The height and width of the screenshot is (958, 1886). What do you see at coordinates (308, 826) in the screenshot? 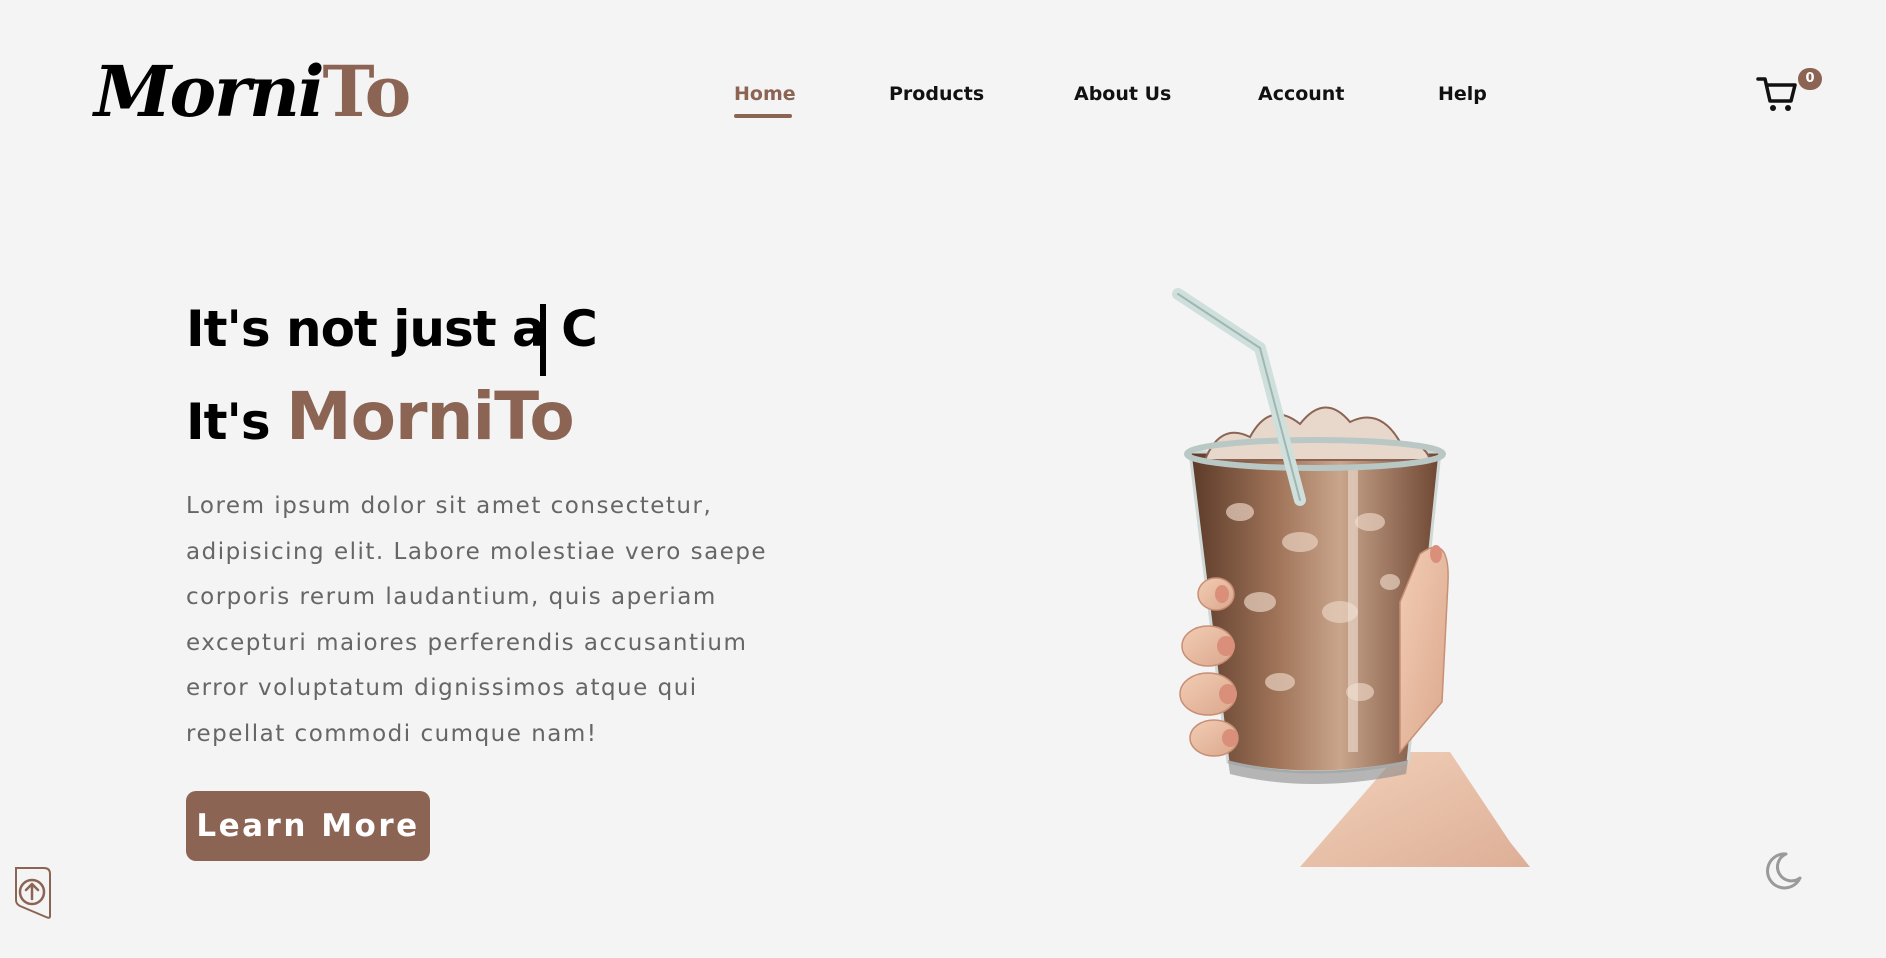
I see `learn-more-button: Learn More` at bounding box center [308, 826].